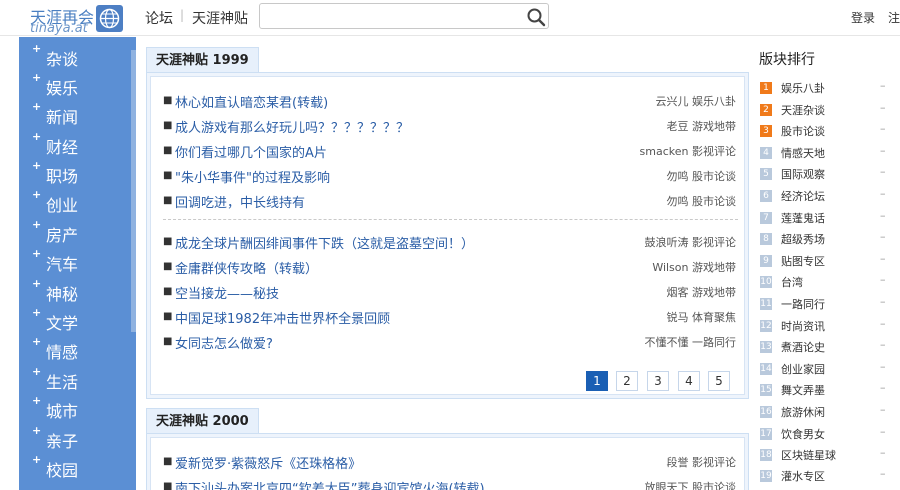  I want to click on rank-board-link: 国际观察, so click(803, 174).